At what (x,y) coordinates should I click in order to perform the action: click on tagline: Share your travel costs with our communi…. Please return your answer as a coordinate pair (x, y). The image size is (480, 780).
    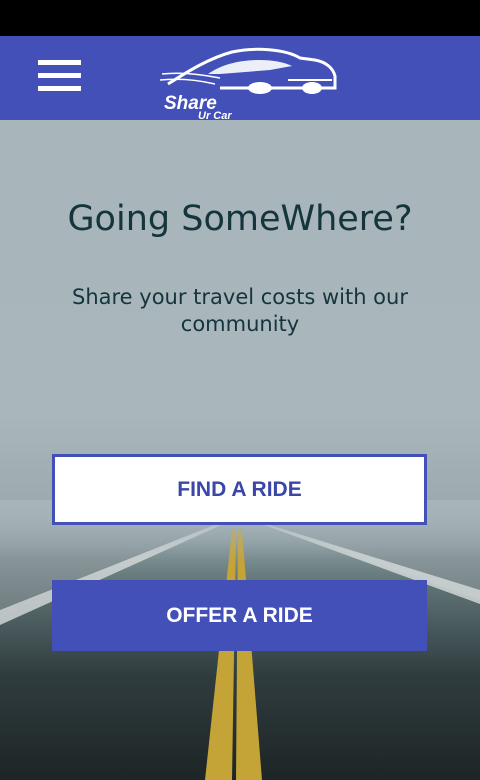
    Looking at the image, I should click on (240, 310).